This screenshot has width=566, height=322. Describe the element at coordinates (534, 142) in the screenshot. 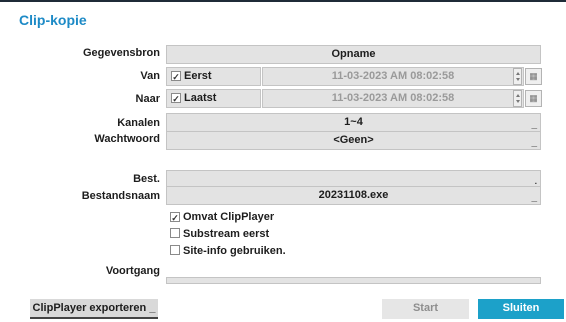

I see `password-edit-icon: _` at that location.